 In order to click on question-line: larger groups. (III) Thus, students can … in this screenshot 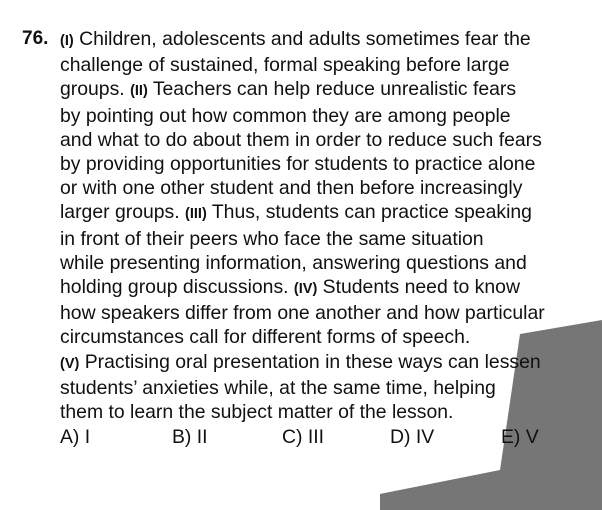, I will do `click(330, 213)`.